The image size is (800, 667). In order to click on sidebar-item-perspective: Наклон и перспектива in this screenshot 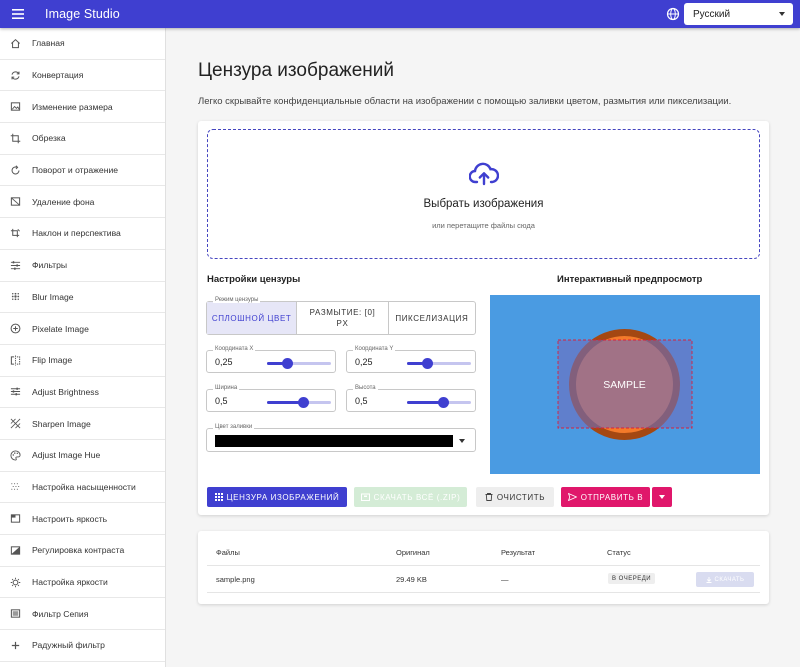, I will do `click(82, 234)`.